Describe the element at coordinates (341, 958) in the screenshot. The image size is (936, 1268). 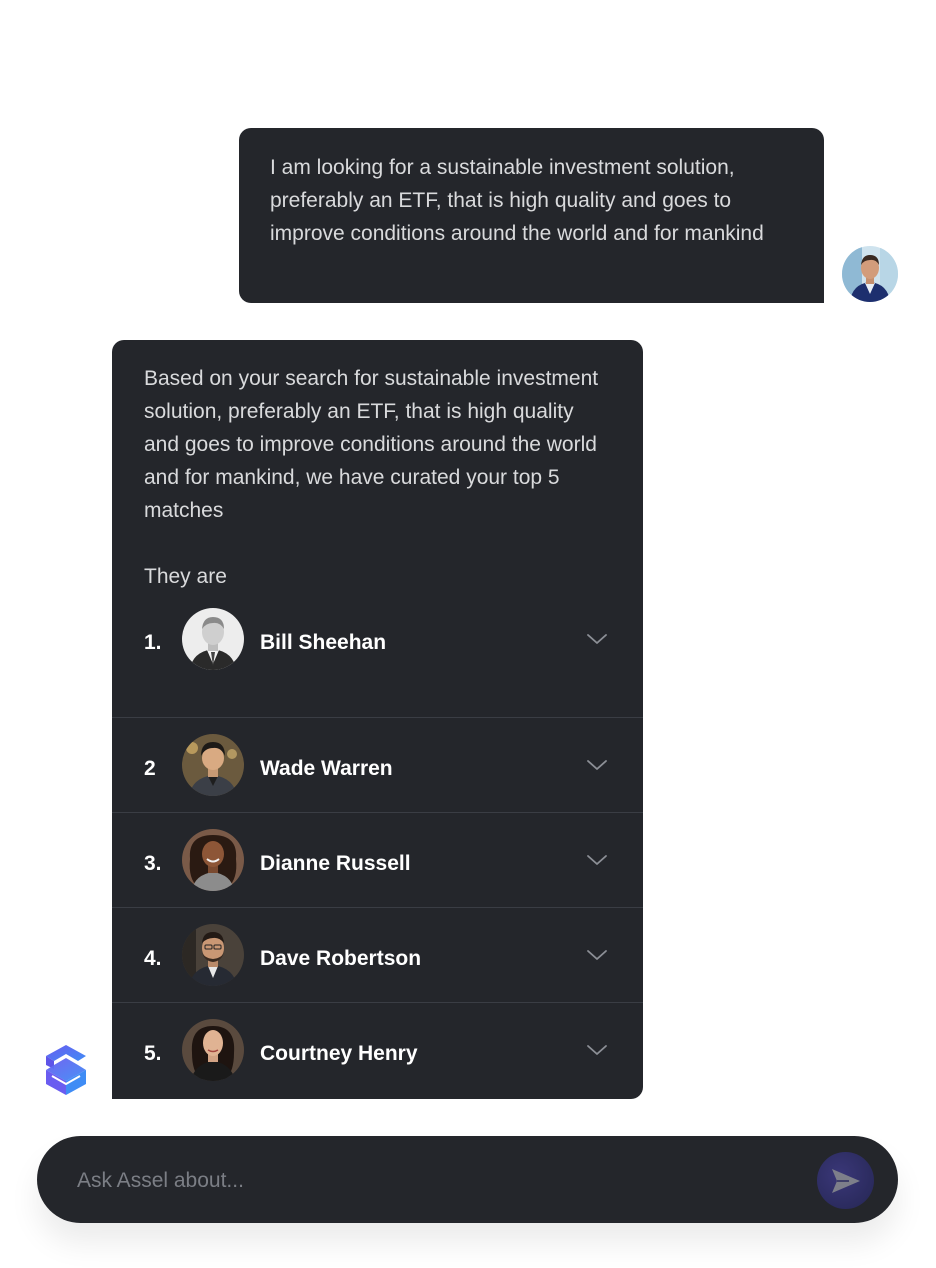
I see `match-name: Dave Robertson` at that location.